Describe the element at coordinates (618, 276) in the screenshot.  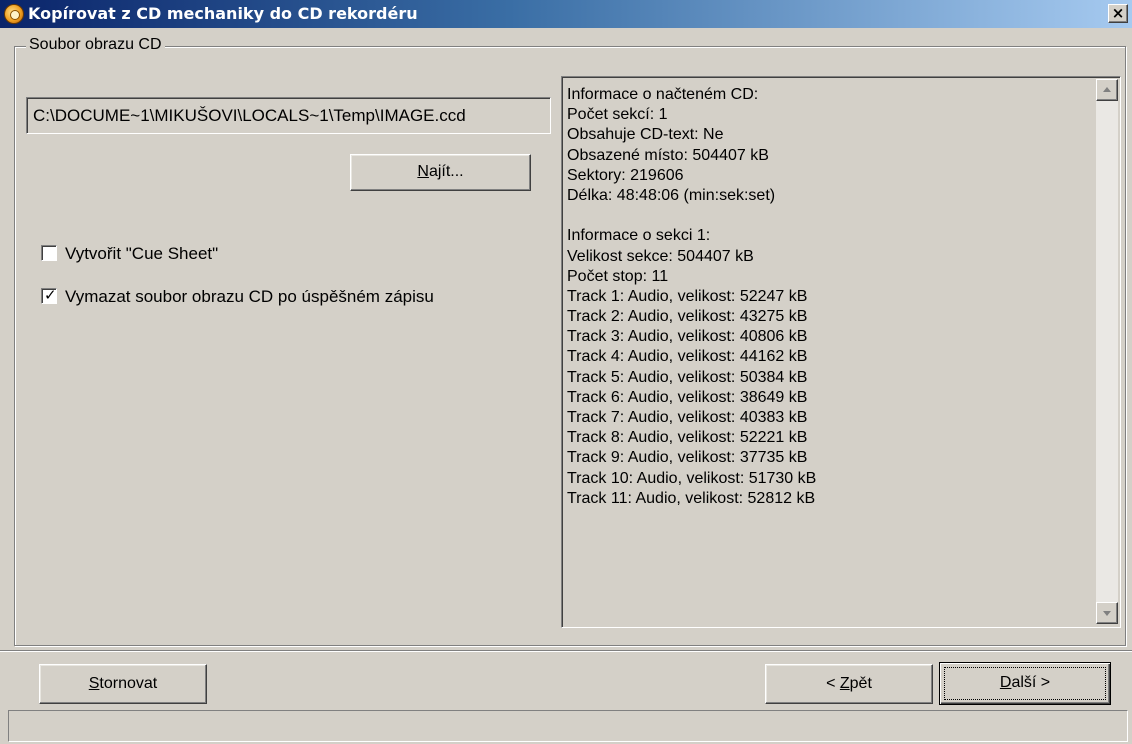
I see `info-line: Počet stop: 11` at that location.